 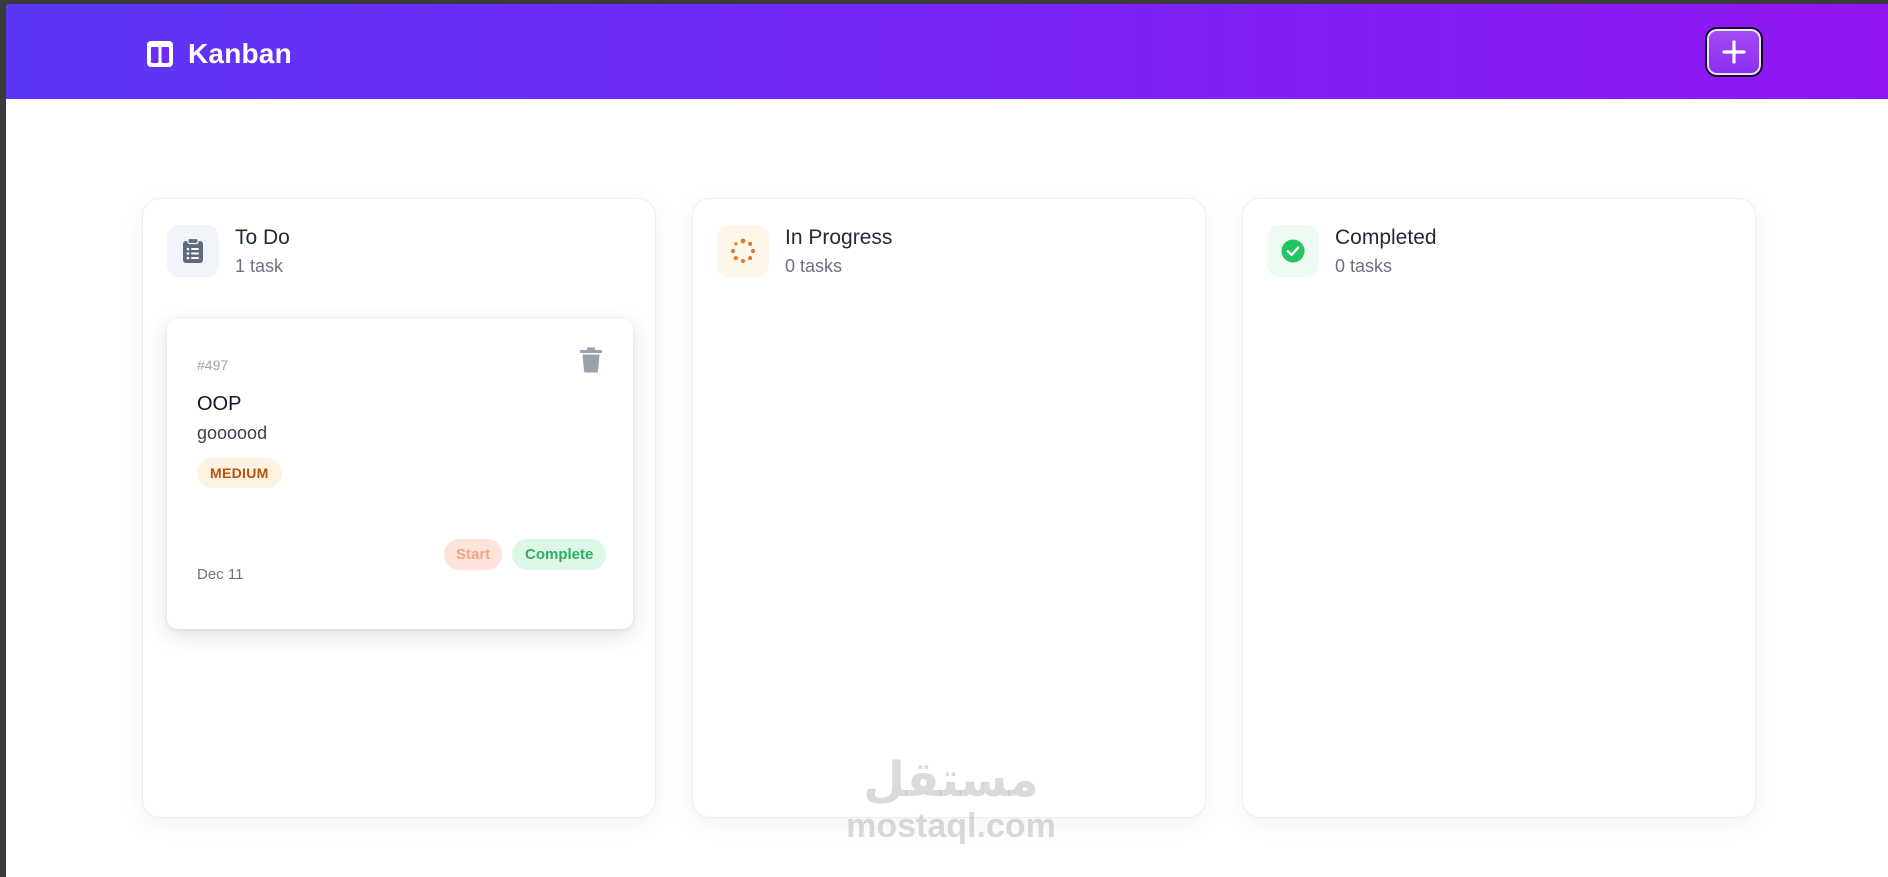 What do you see at coordinates (239, 473) in the screenshot?
I see `priority-badge: MEDIUM` at bounding box center [239, 473].